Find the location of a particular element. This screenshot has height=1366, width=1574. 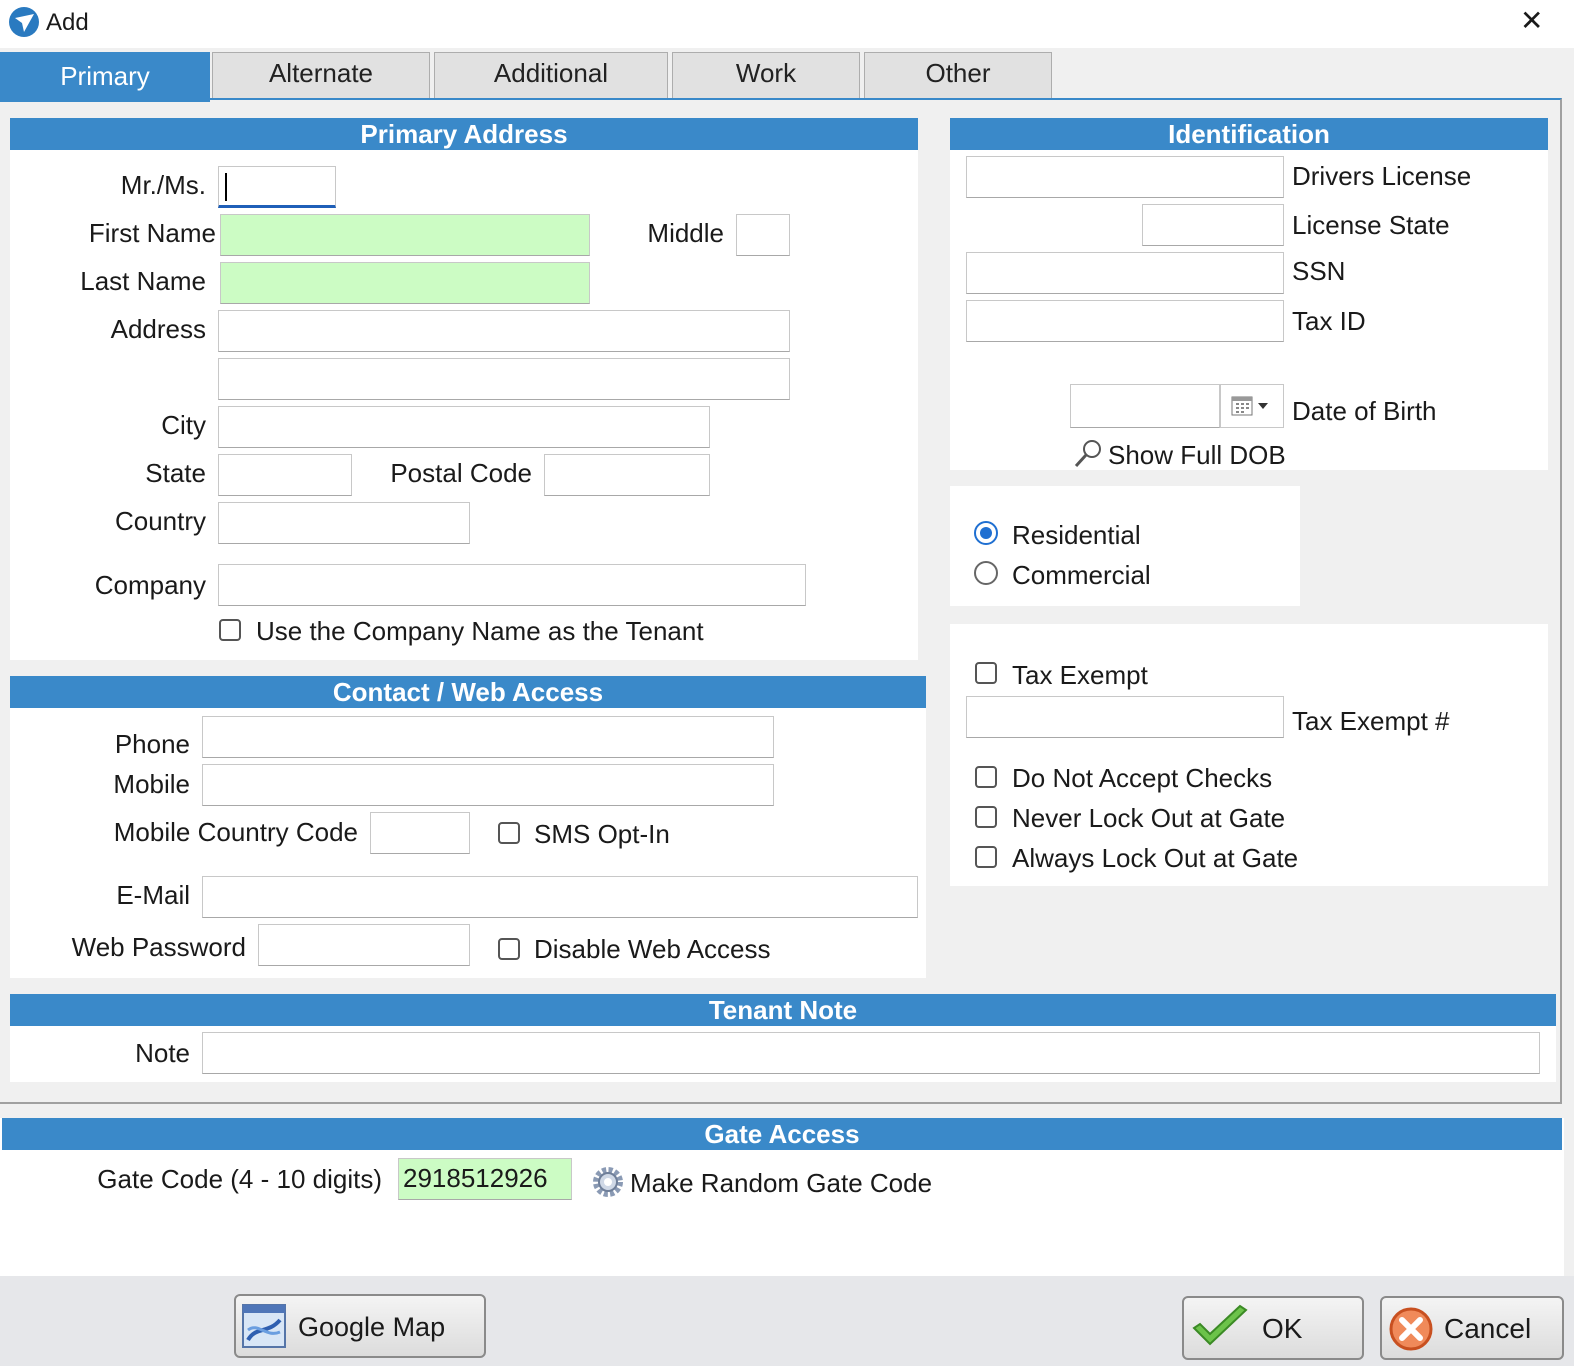

mr-ms-label: Mr./Ms. is located at coordinates (163, 185).